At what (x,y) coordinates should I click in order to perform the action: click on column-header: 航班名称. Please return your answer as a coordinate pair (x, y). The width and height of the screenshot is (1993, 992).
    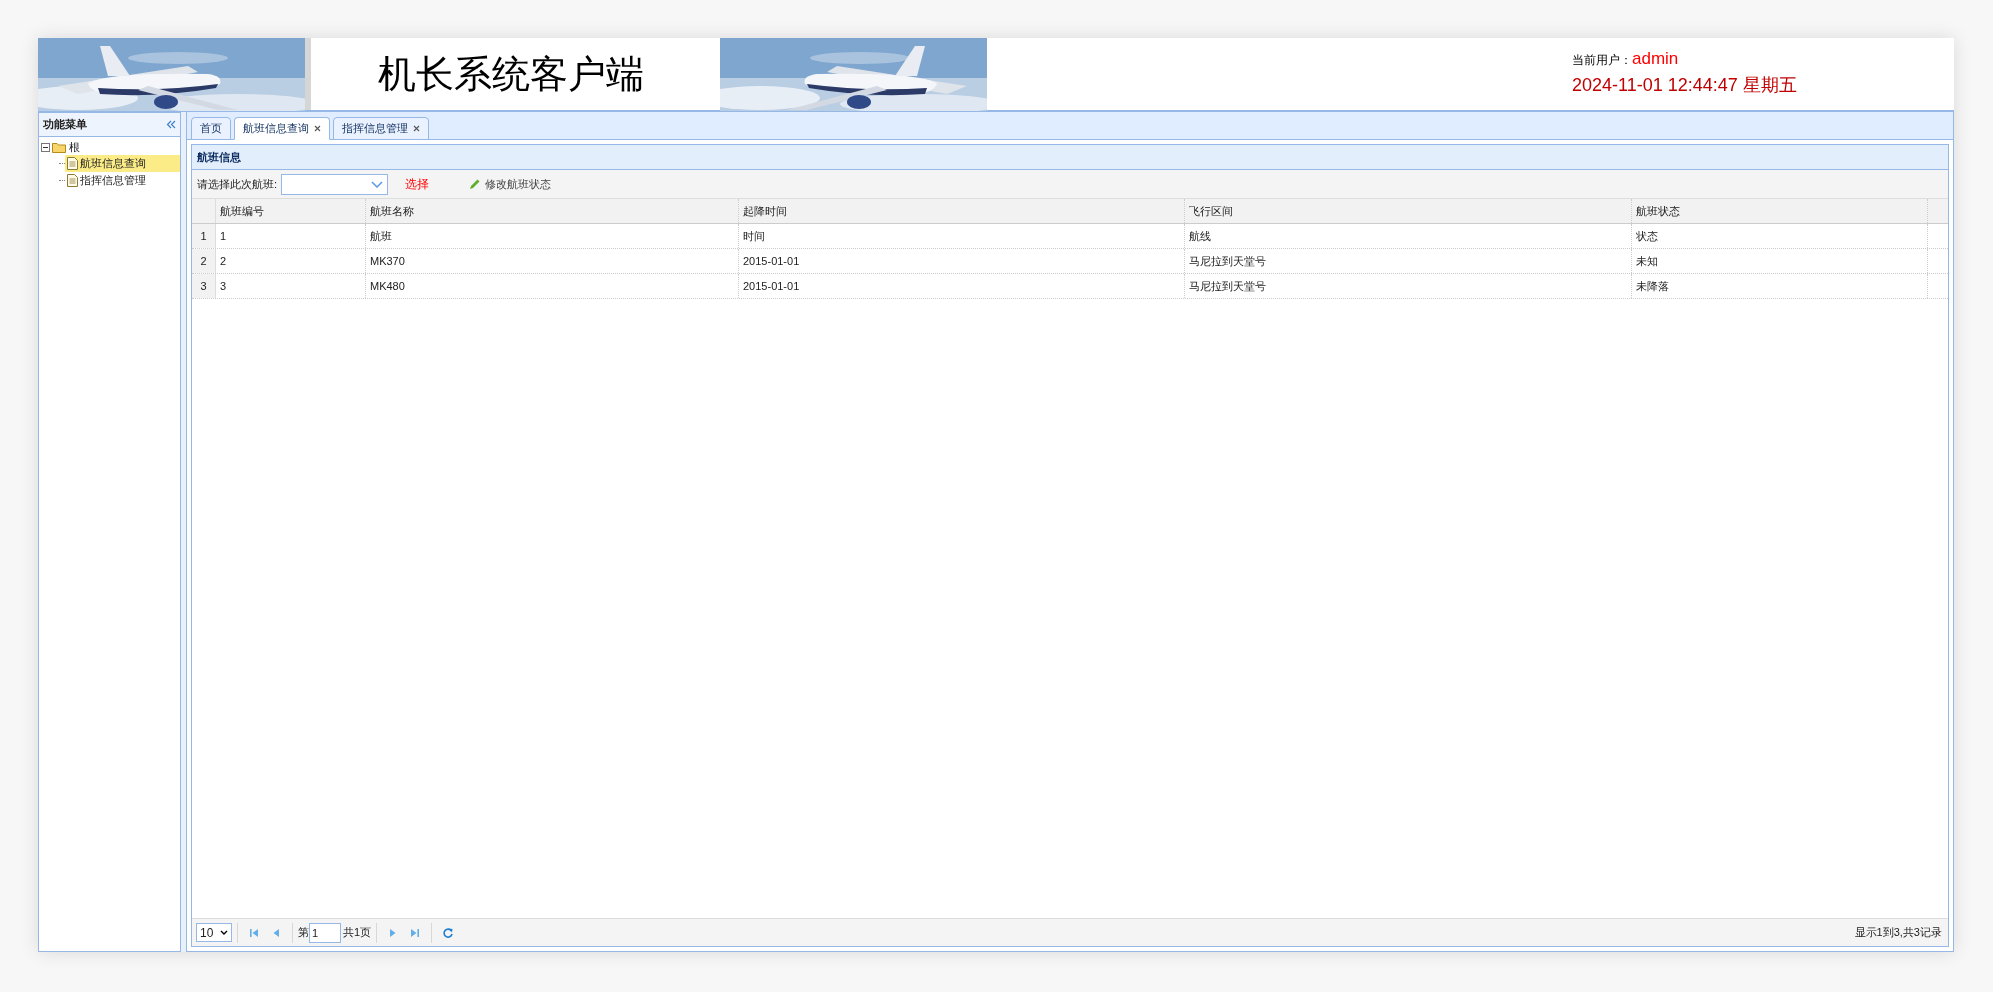
    Looking at the image, I should click on (552, 211).